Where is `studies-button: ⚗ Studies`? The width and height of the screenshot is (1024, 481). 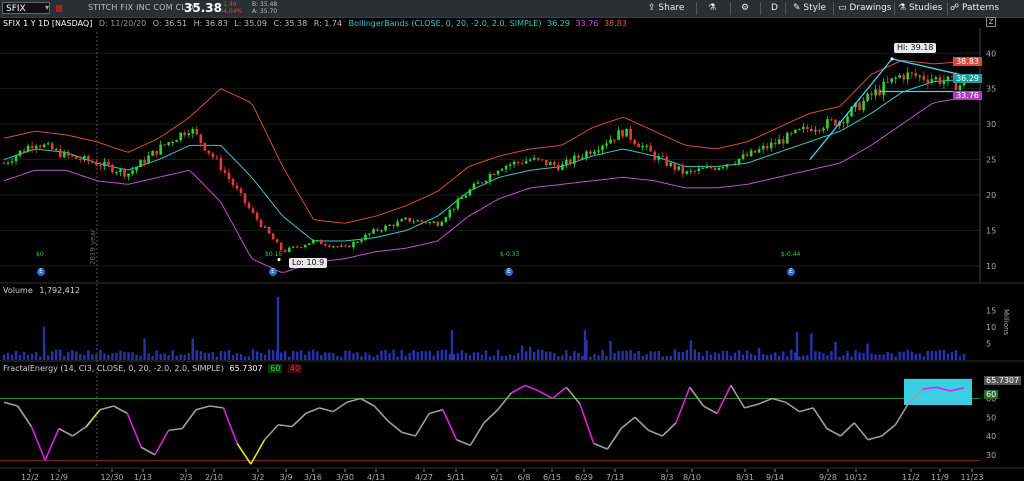
studies-button: ⚗ Studies is located at coordinates (920, 8).